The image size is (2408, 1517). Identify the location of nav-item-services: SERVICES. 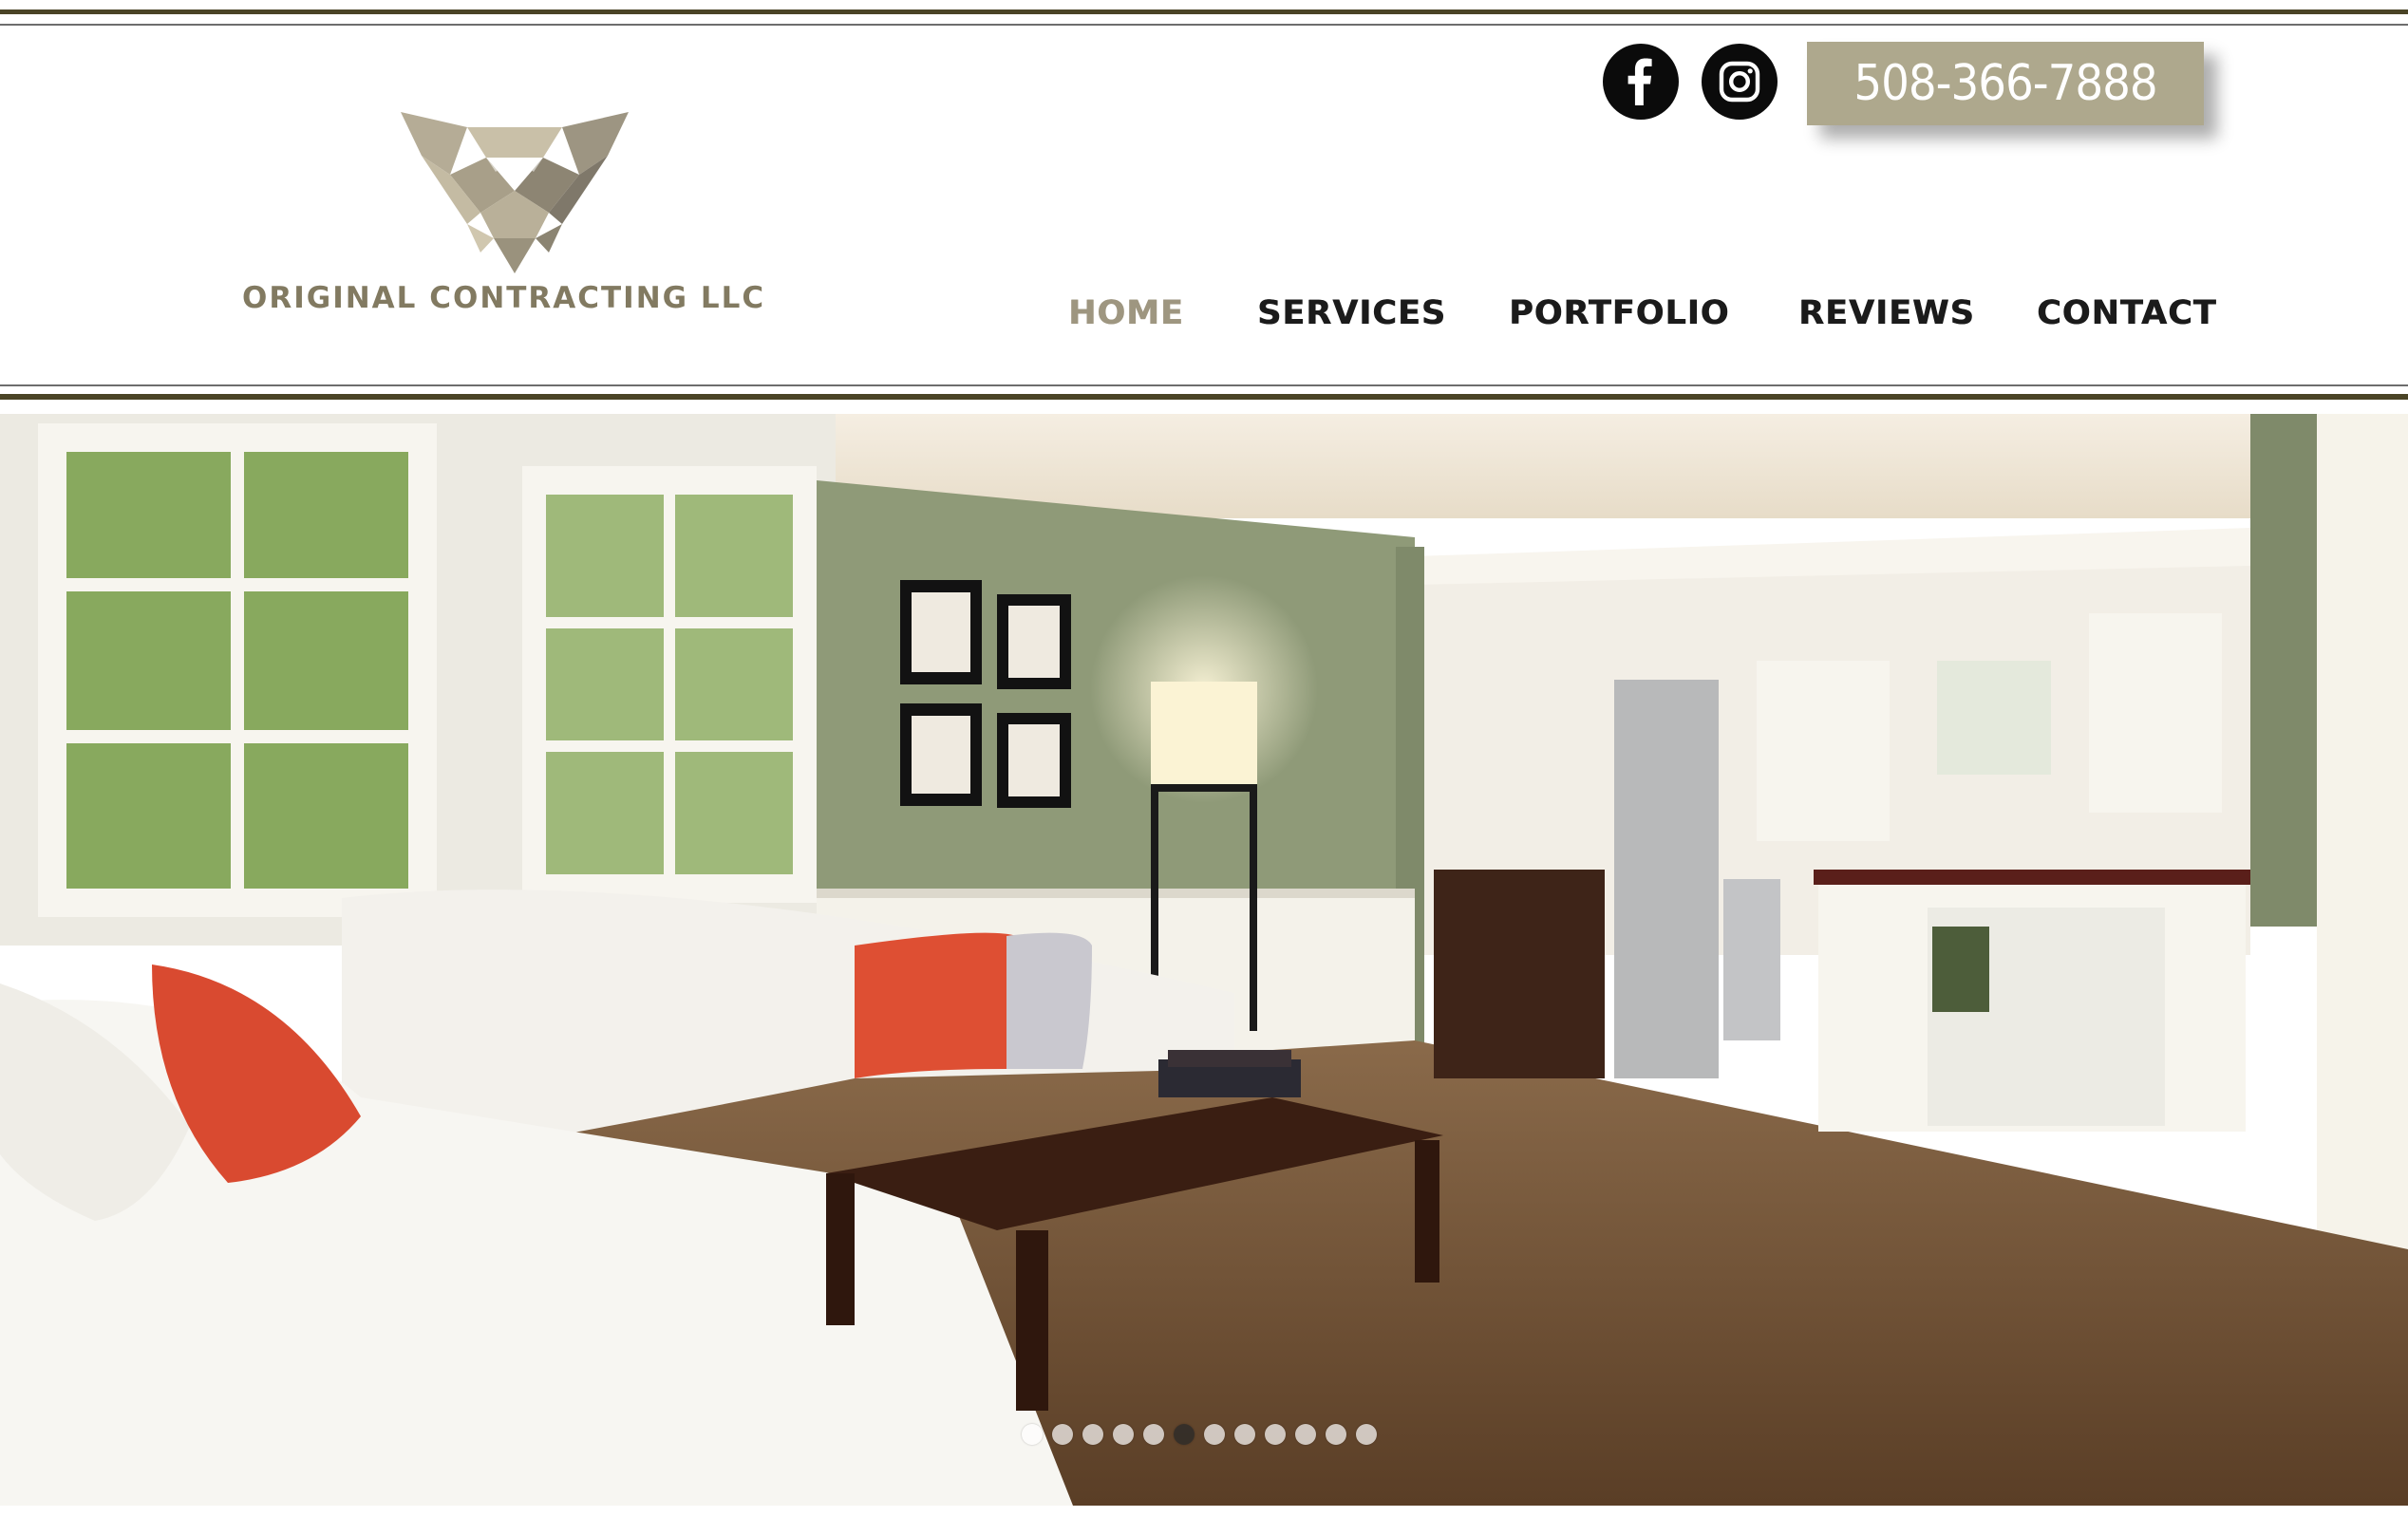
(1351, 313).